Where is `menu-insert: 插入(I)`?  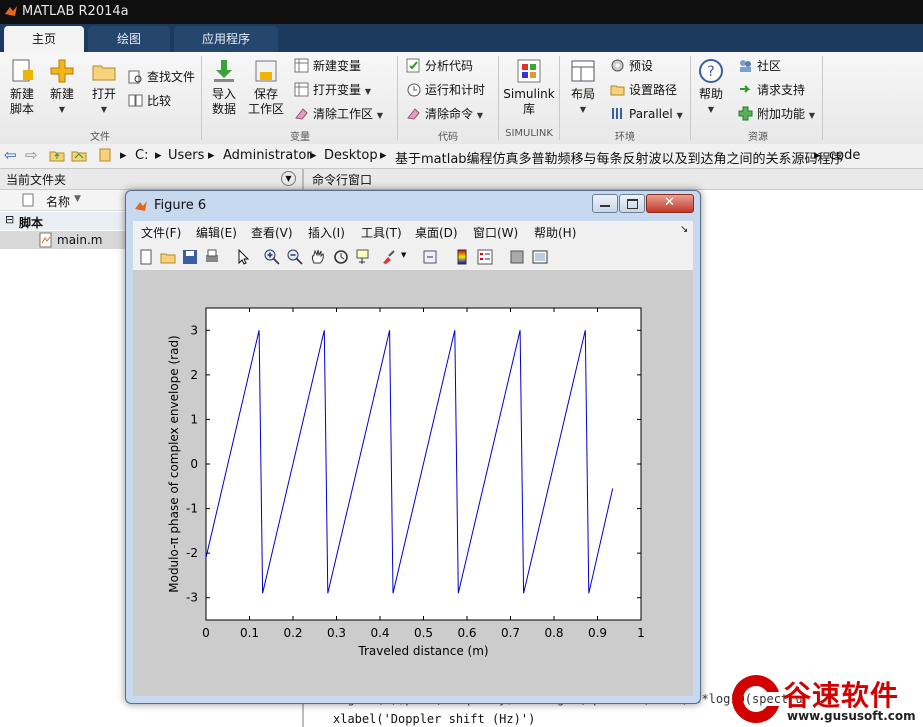
menu-insert: 插入(I) is located at coordinates (326, 232).